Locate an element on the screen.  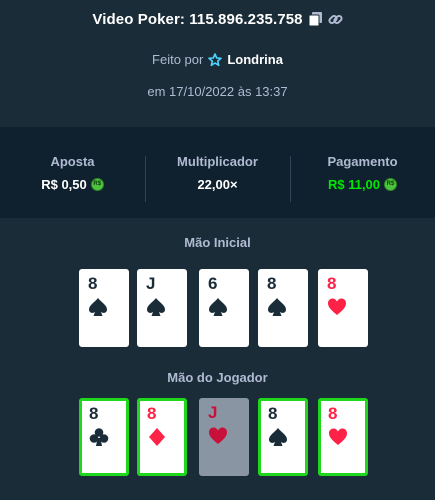
player-hand-title: Mão do Jogador is located at coordinates (217, 377).